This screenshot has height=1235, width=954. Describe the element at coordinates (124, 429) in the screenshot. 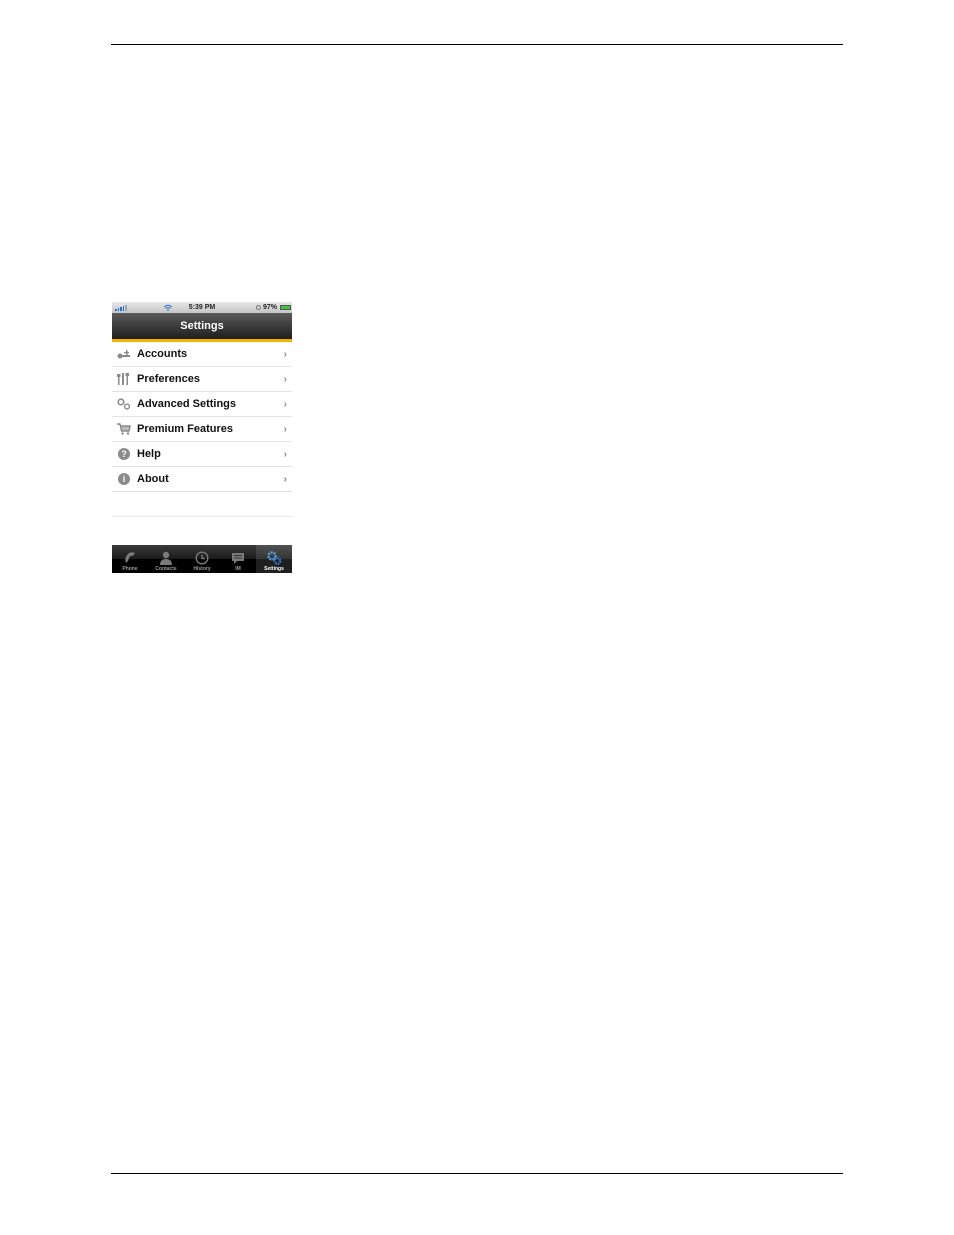

I see `cart-icon` at that location.